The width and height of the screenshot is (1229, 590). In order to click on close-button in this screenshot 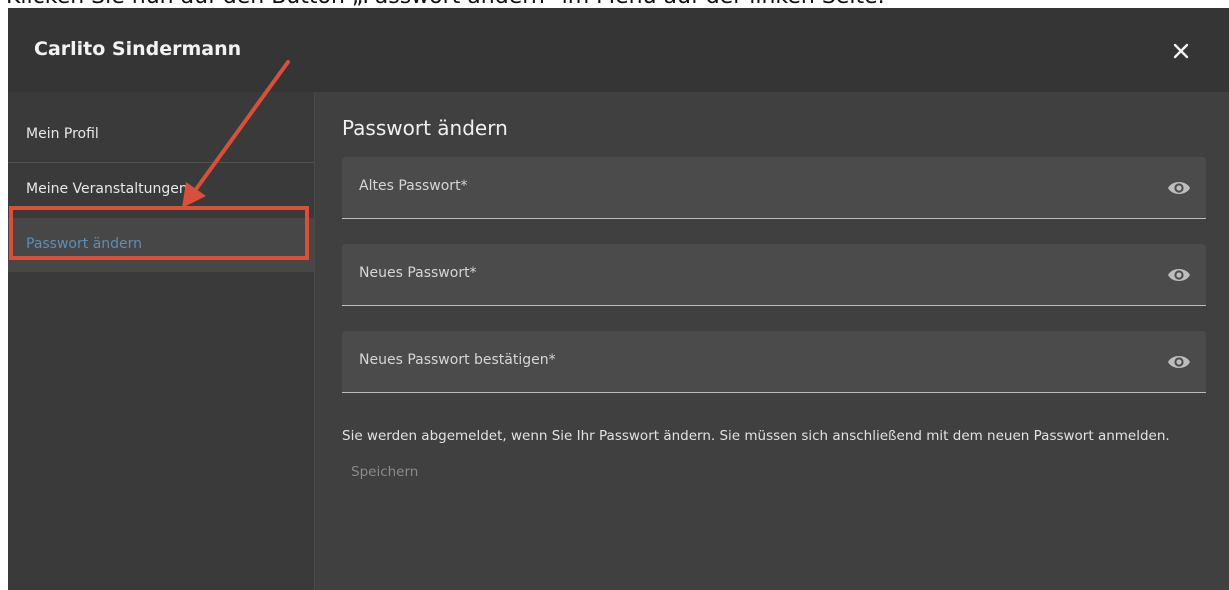, I will do `click(1181, 51)`.